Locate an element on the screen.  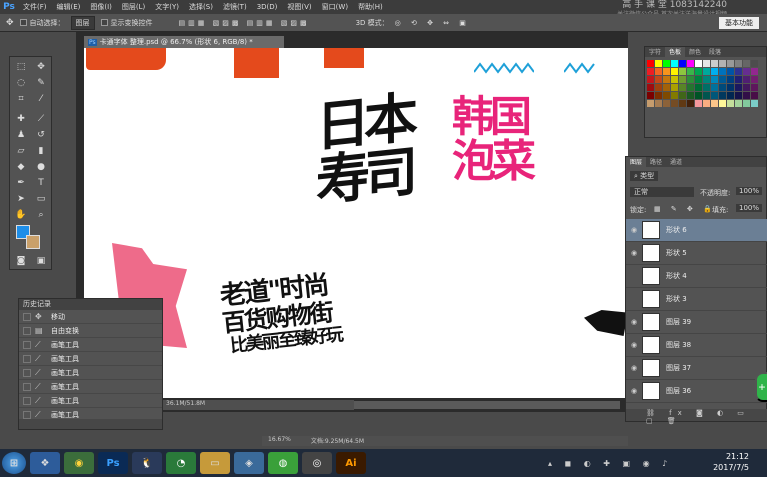
fill-field: 100% is located at coordinates (749, 208).